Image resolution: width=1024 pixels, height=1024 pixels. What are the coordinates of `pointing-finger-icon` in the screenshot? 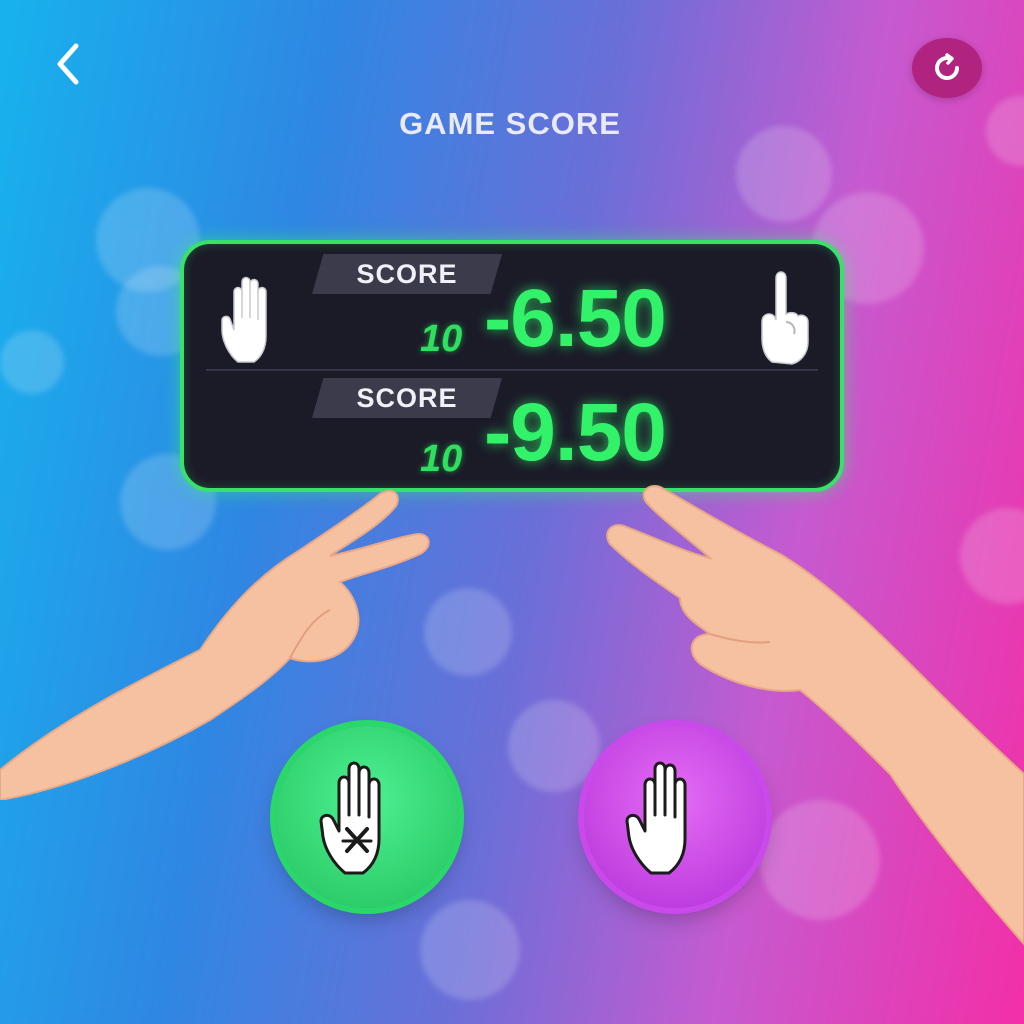 It's located at (785, 318).